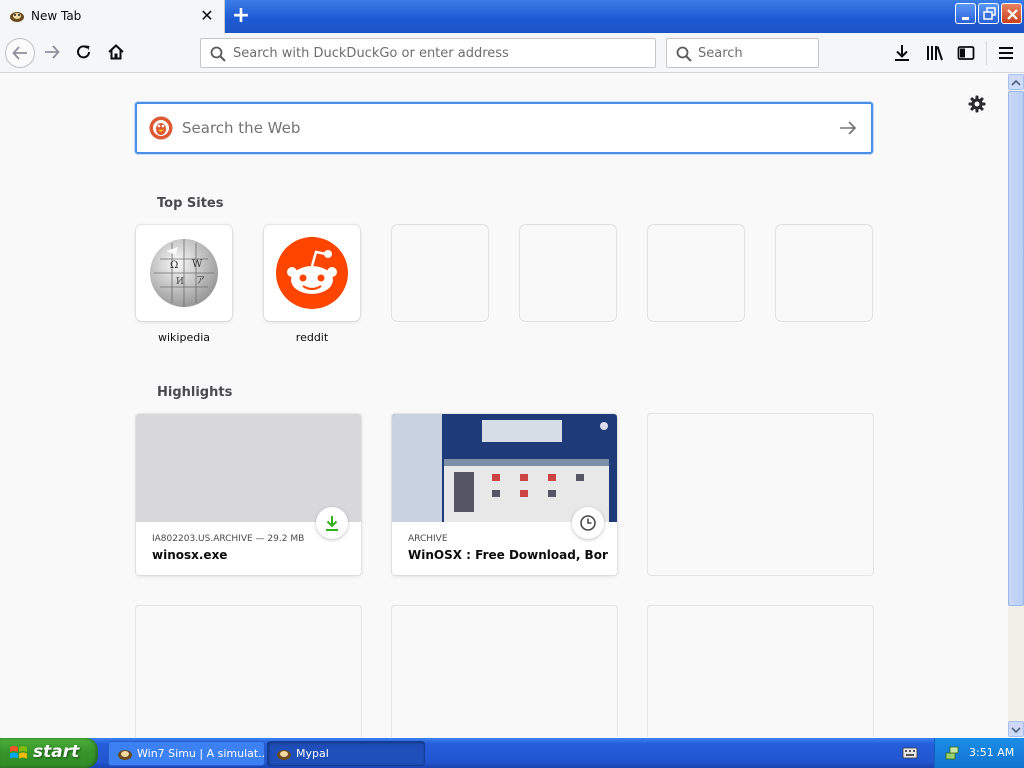 Image resolution: width=1024 pixels, height=768 pixels. I want to click on wikipedia-globe-icon: Ω W И ア, so click(184, 273).